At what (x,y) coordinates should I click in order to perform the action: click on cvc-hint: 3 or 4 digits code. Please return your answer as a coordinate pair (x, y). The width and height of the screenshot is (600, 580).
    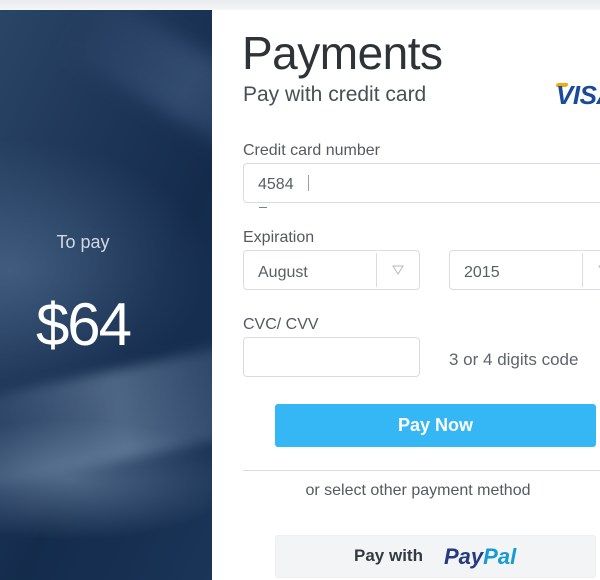
    Looking at the image, I should click on (514, 359).